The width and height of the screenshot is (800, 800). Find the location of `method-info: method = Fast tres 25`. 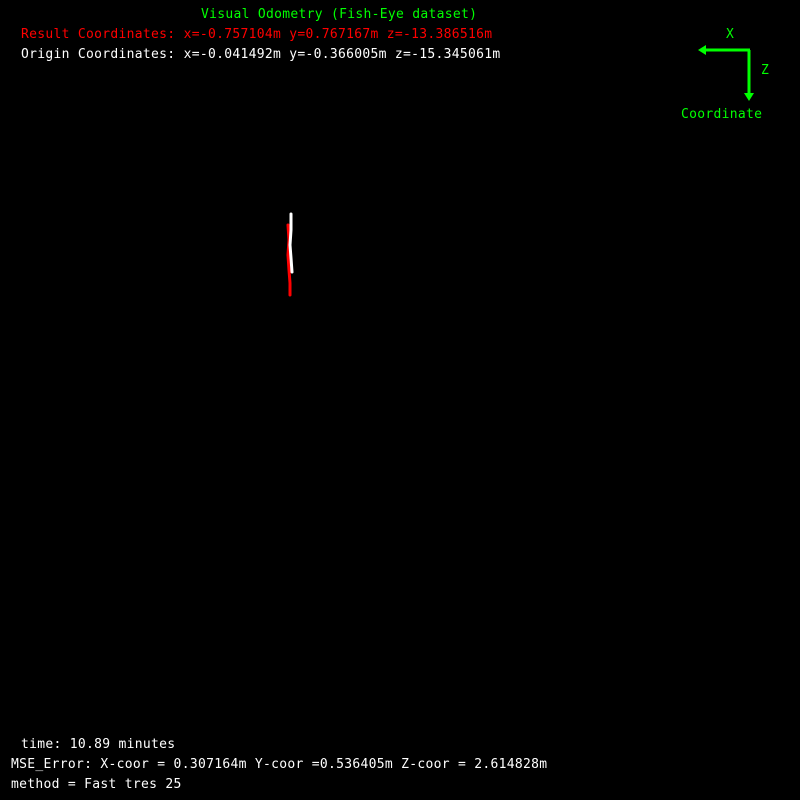

method-info: method = Fast tres 25 is located at coordinates (96, 785).